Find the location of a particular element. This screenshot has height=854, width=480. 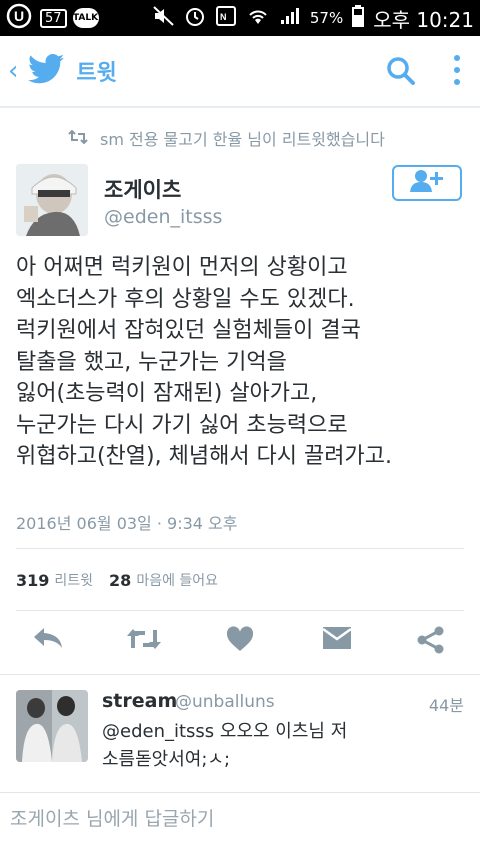

reply-text-line: @eden_itsss 오오오 이츠님 저 is located at coordinates (225, 731).